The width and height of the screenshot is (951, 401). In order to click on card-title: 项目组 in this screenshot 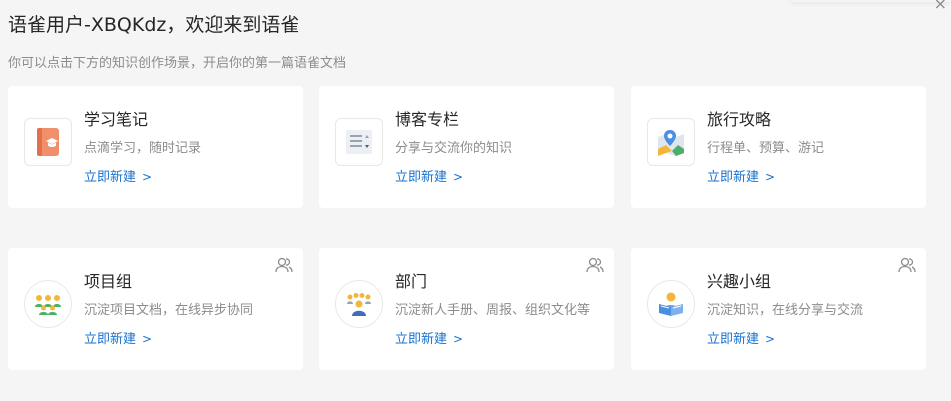, I will do `click(108, 281)`.